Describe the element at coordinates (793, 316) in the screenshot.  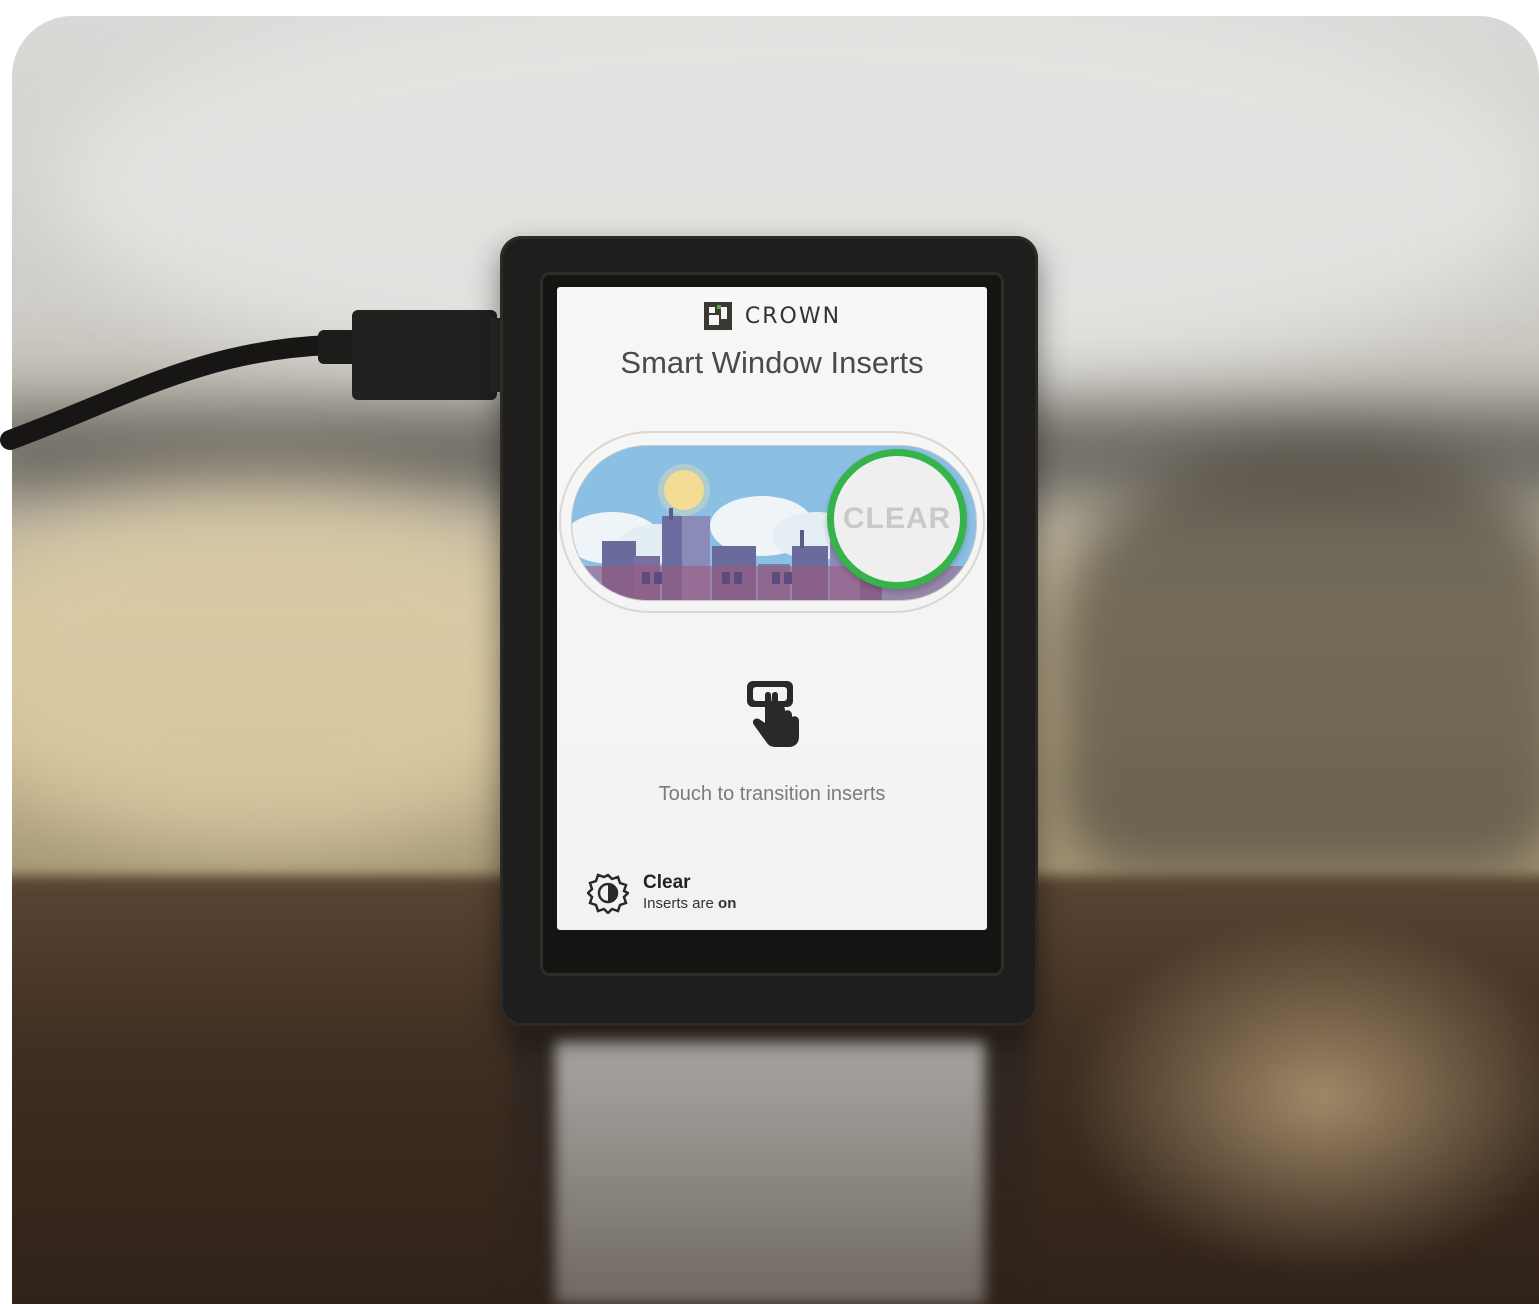
I see `brand-name: CROWN` at that location.